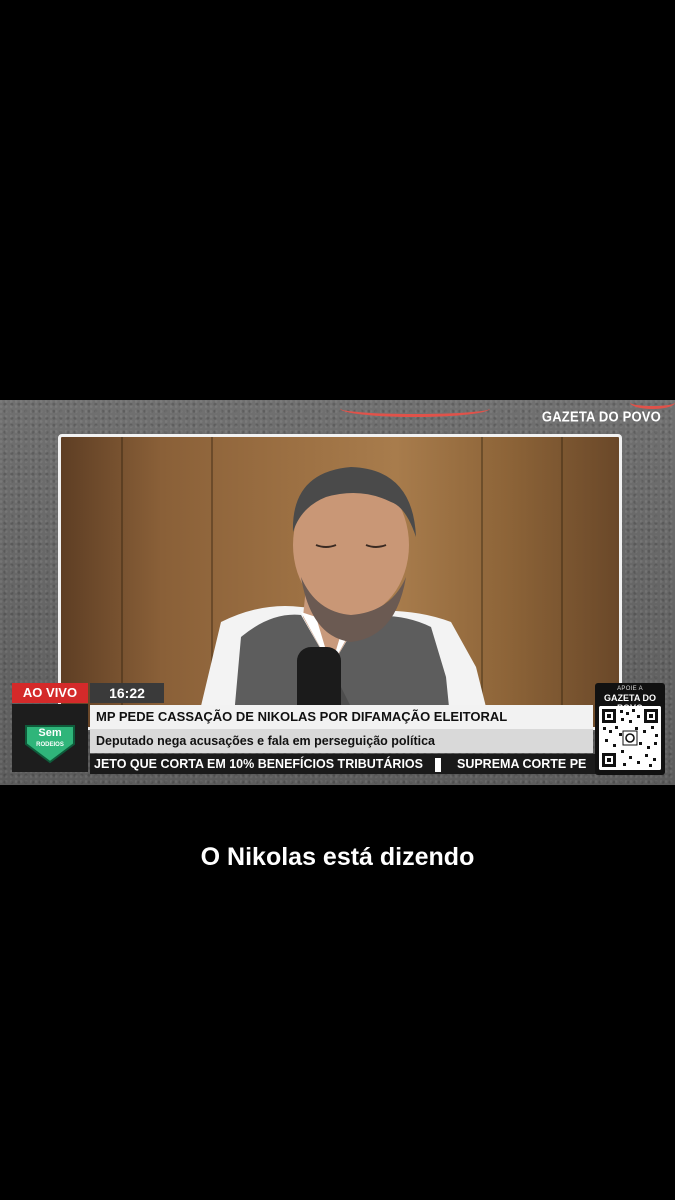  I want to click on video-caption: O Nikolas está dizendo, so click(337, 857).